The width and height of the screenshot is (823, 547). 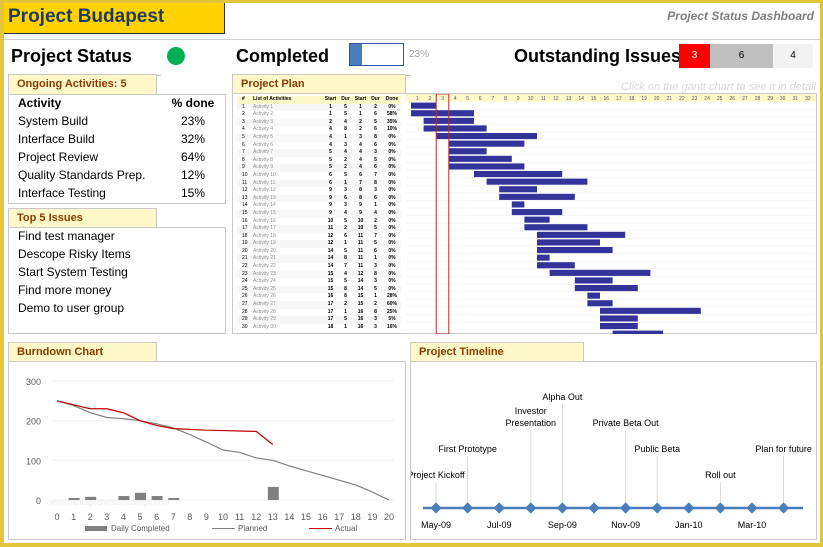 What do you see at coordinates (372, 517) in the screenshot?
I see `x-tick-label: 19` at bounding box center [372, 517].